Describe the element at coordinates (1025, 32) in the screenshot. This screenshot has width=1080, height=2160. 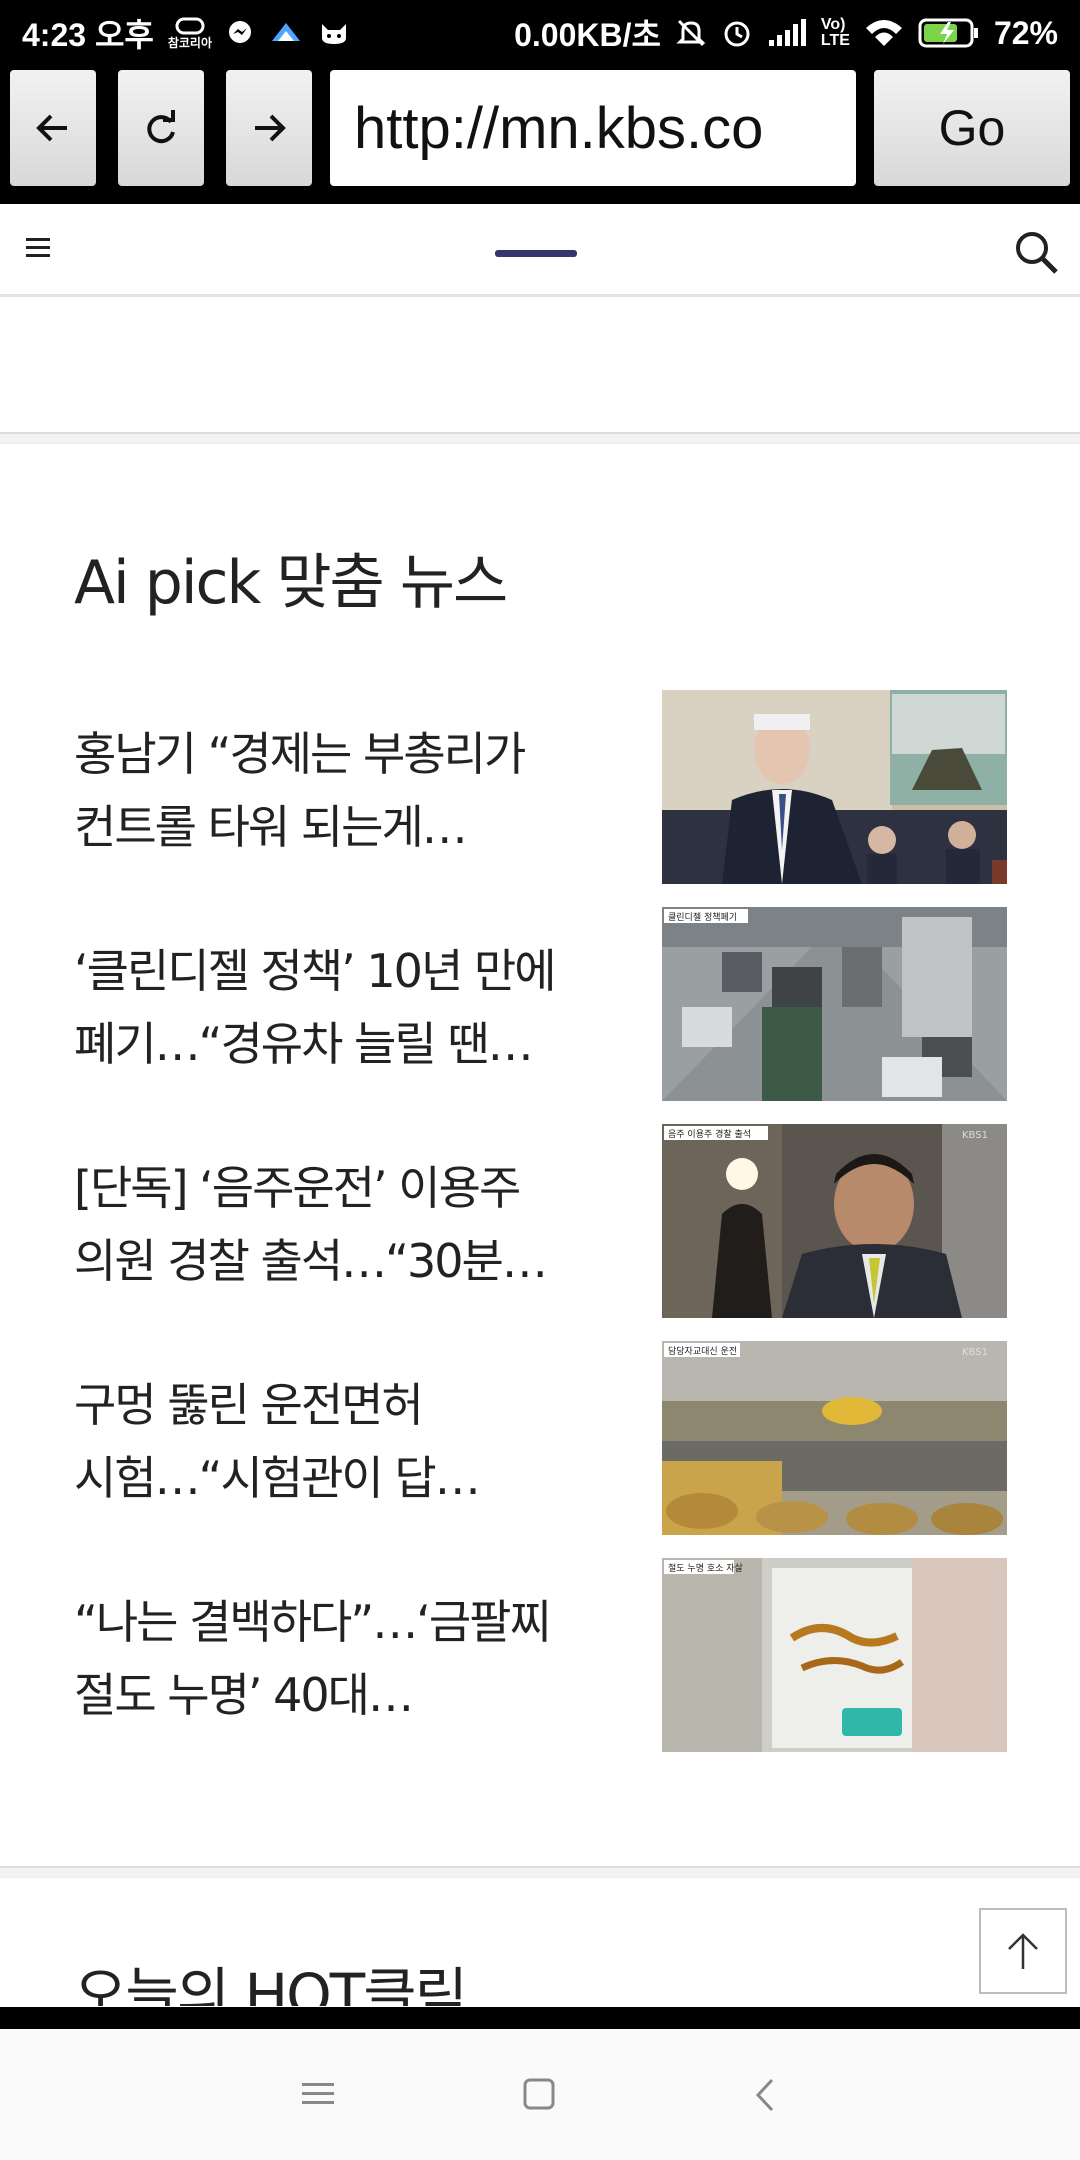
I see `battery-percent: 72%` at that location.